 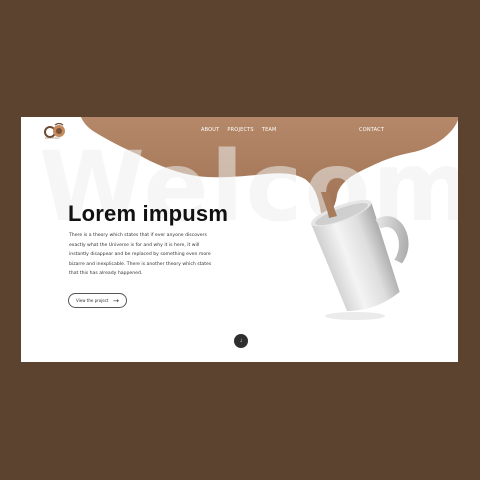 I want to click on arrow-down-icon: ↓, so click(x=241, y=341).